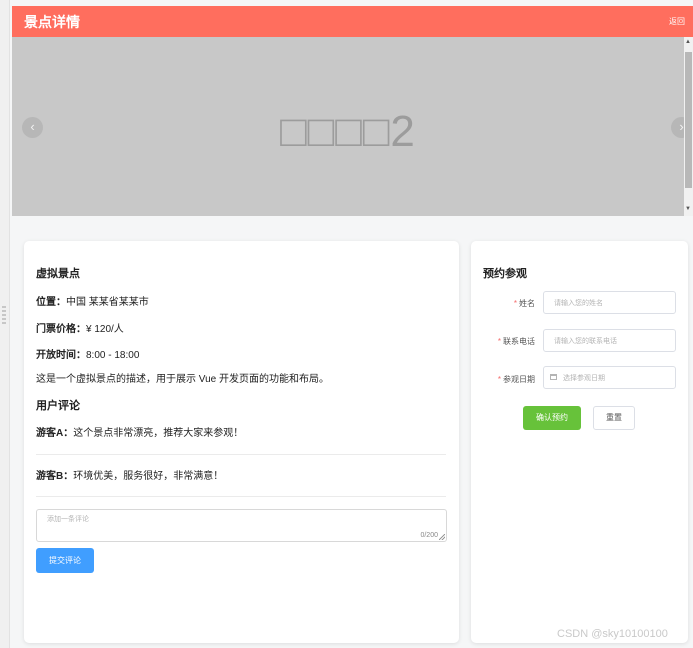 This screenshot has height=648, width=693. I want to click on review-item: 游客A：这个景点非常漂亮，推荐大家来参观！, so click(139, 431).